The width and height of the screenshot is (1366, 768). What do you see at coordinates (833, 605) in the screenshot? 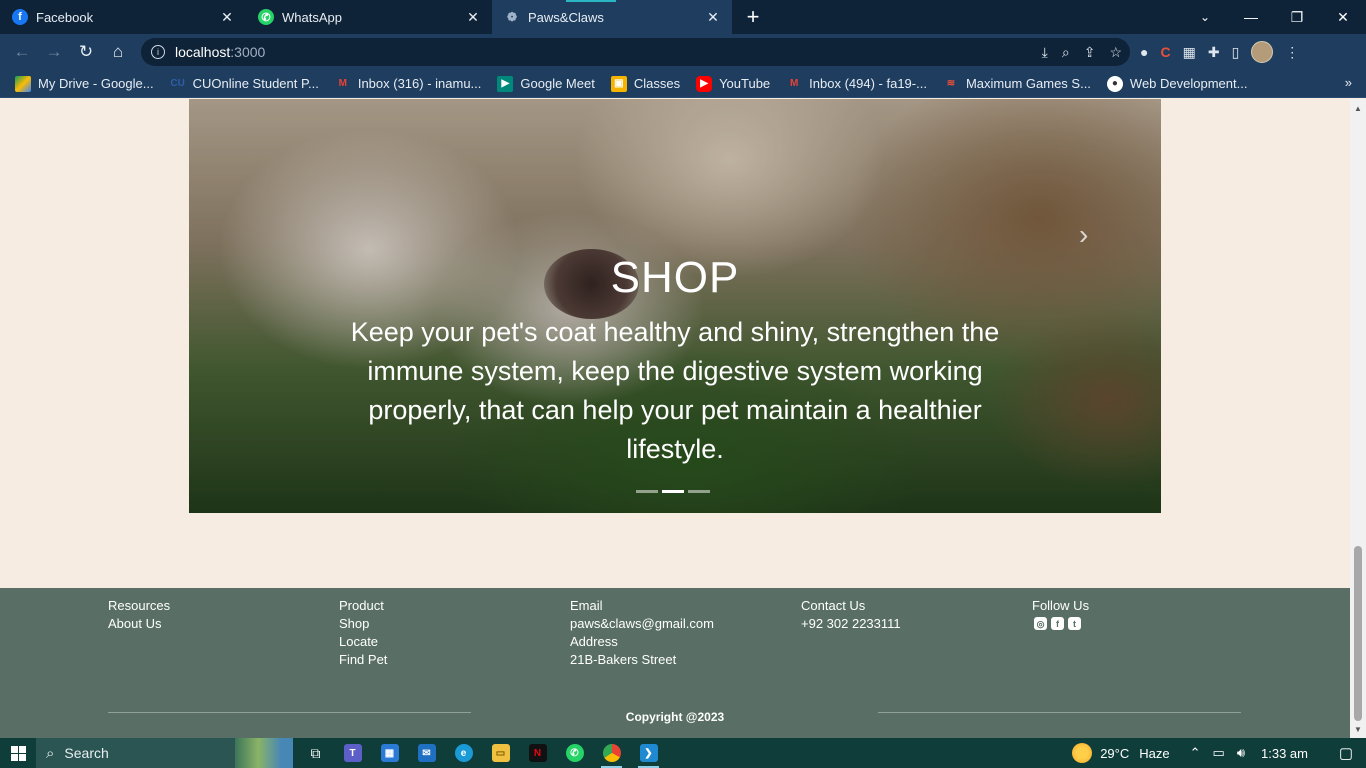
I see `footer-heading: Contact Us` at bounding box center [833, 605].